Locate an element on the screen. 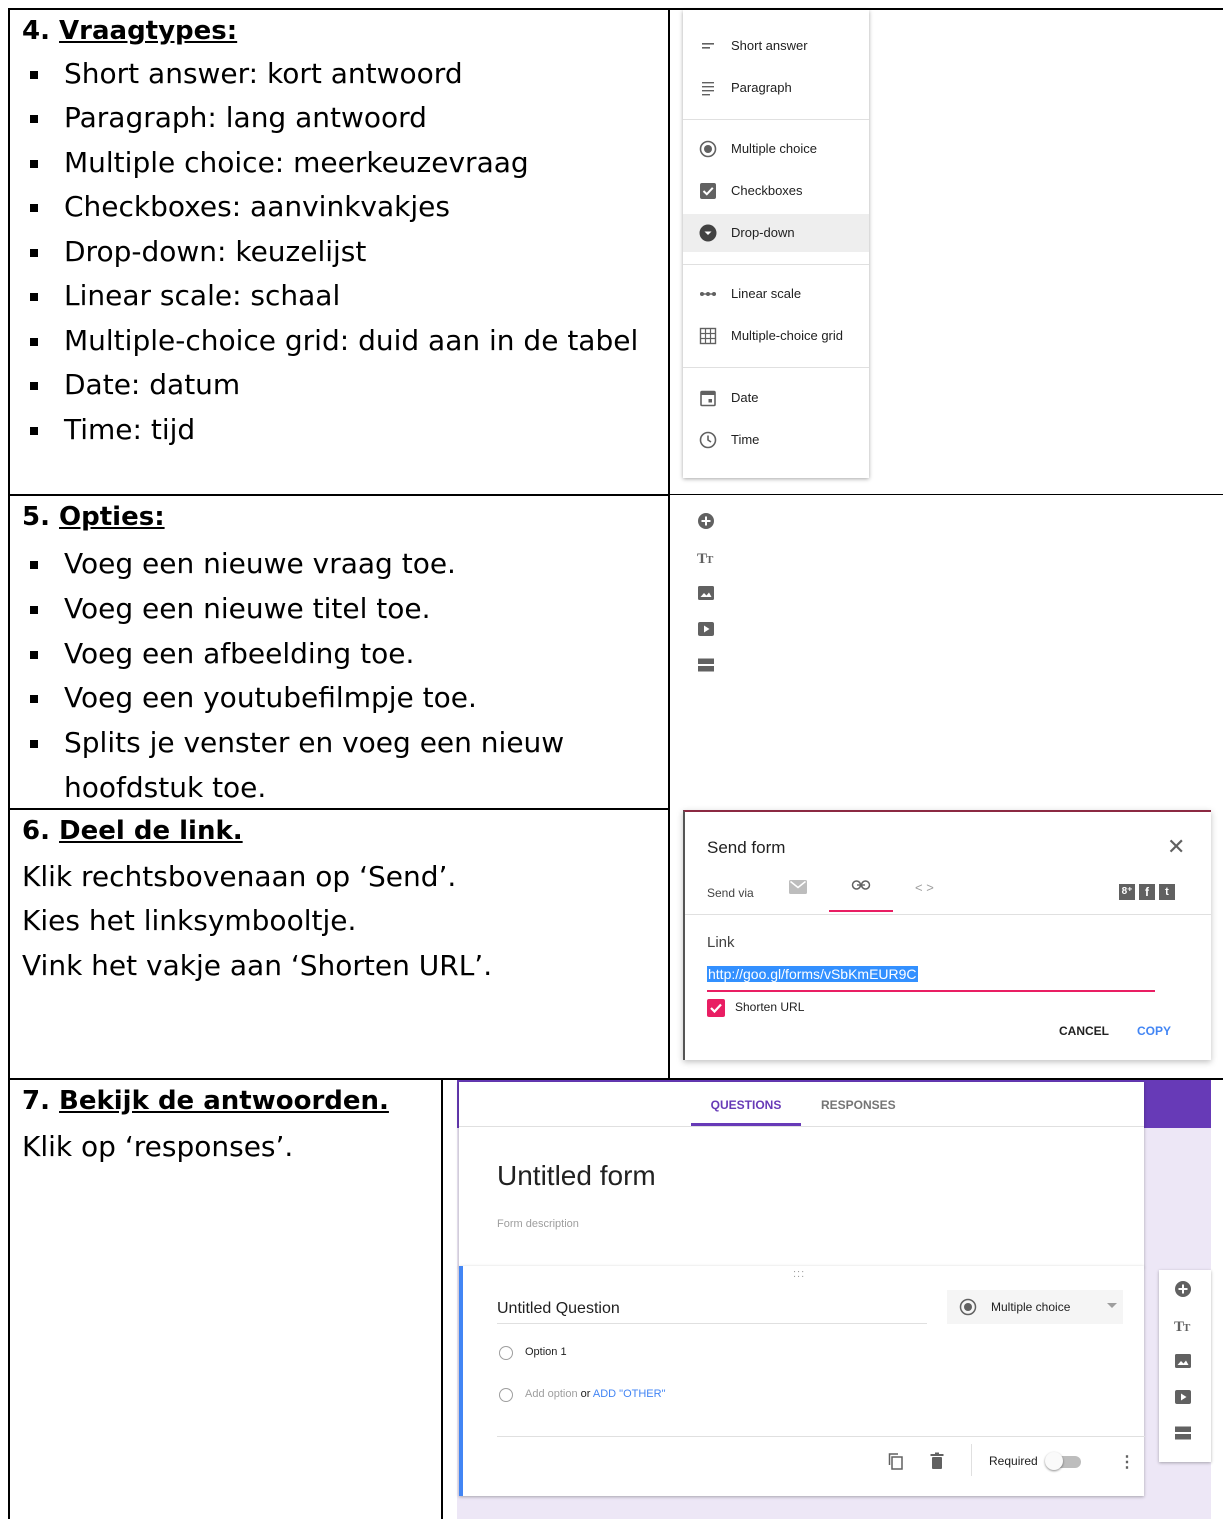  instruction-line: Vink het vakje aan ‘Shorten URL’. is located at coordinates (257, 965).